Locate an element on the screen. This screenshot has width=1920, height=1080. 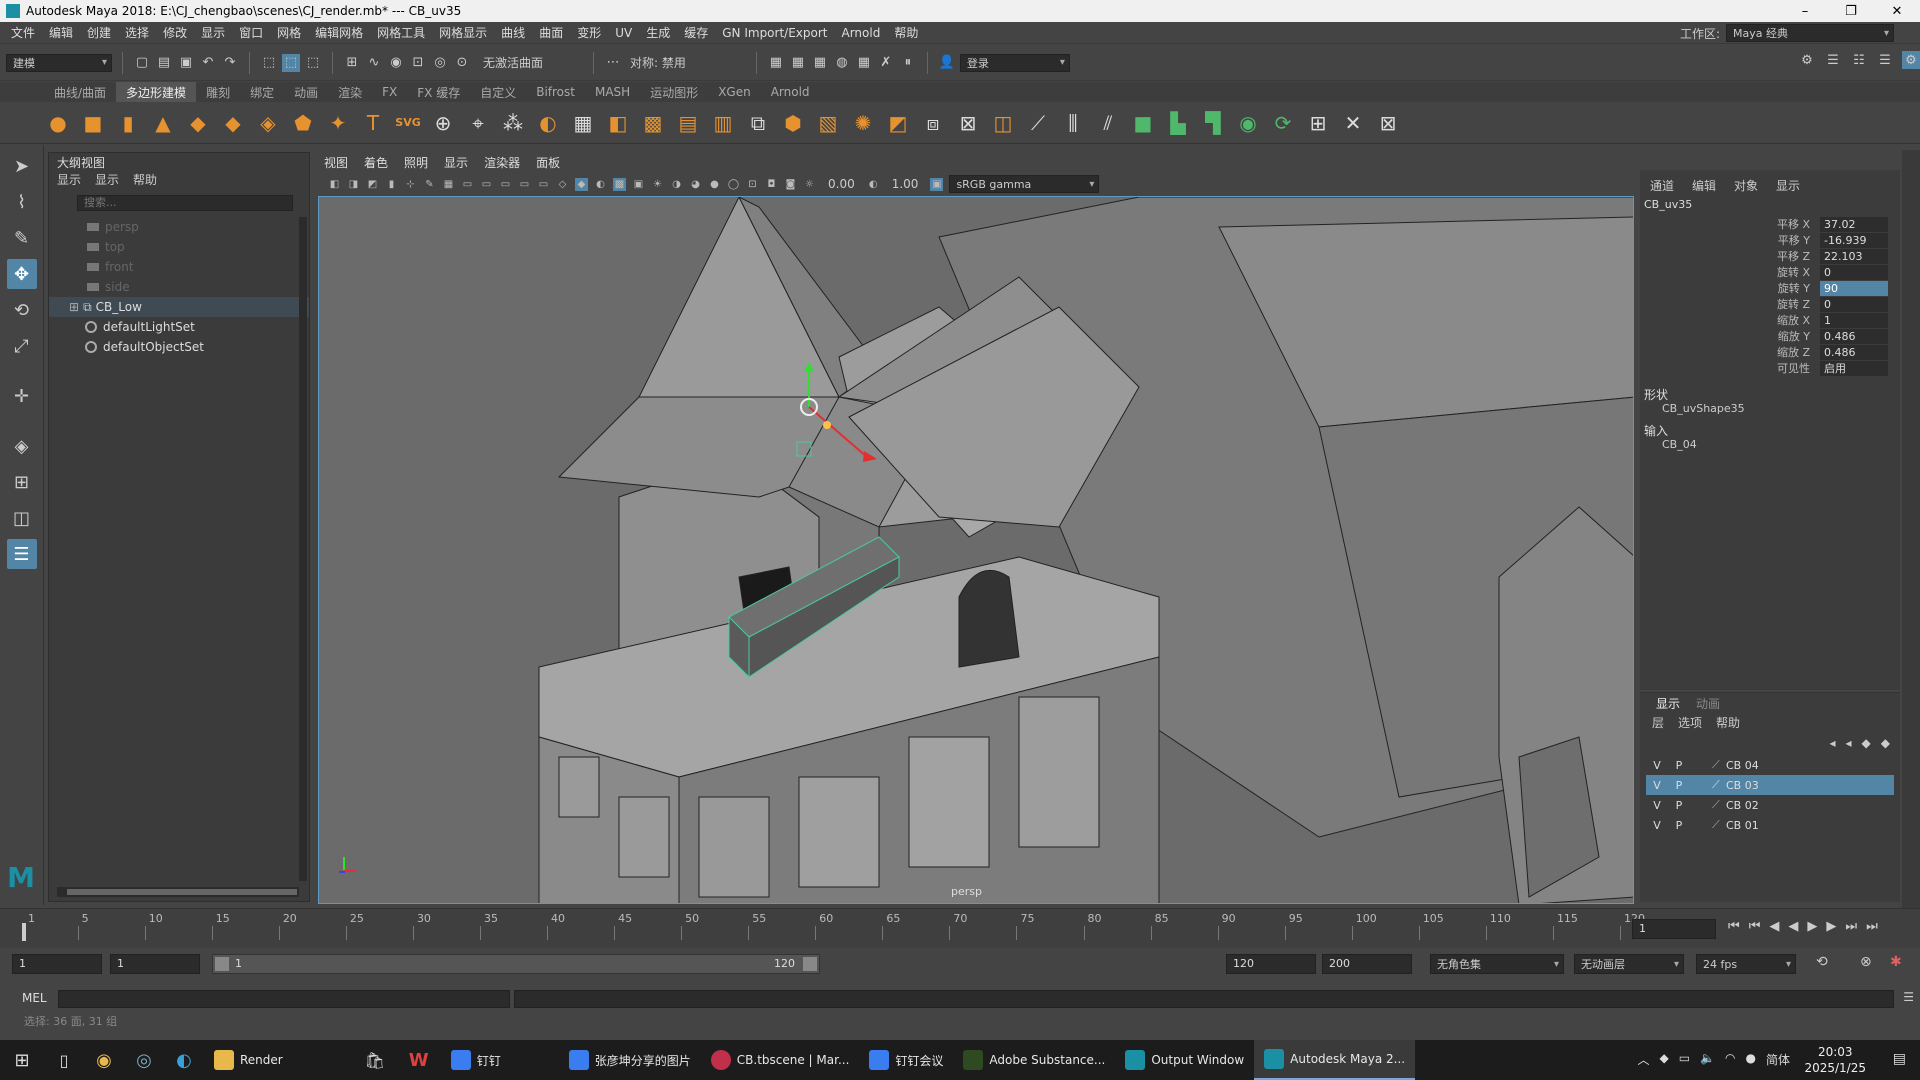
uv-spherical-icon: ▜ is located at coordinates (1213, 123).